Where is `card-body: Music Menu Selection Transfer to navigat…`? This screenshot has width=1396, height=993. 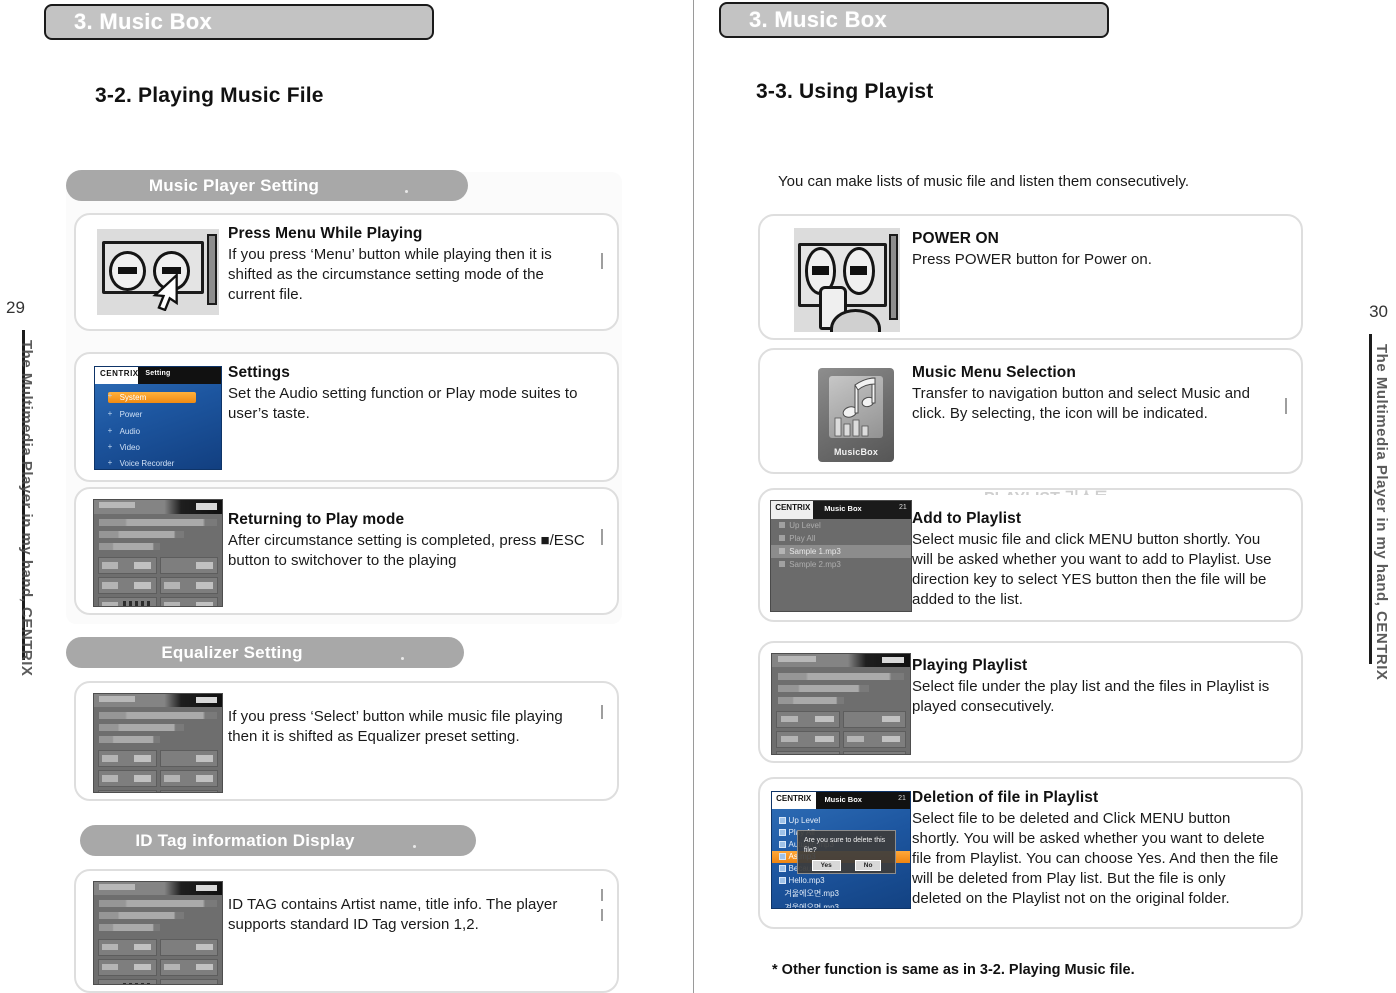 card-body: Music Menu Selection Transfer to navigat… is located at coordinates (1106, 387).